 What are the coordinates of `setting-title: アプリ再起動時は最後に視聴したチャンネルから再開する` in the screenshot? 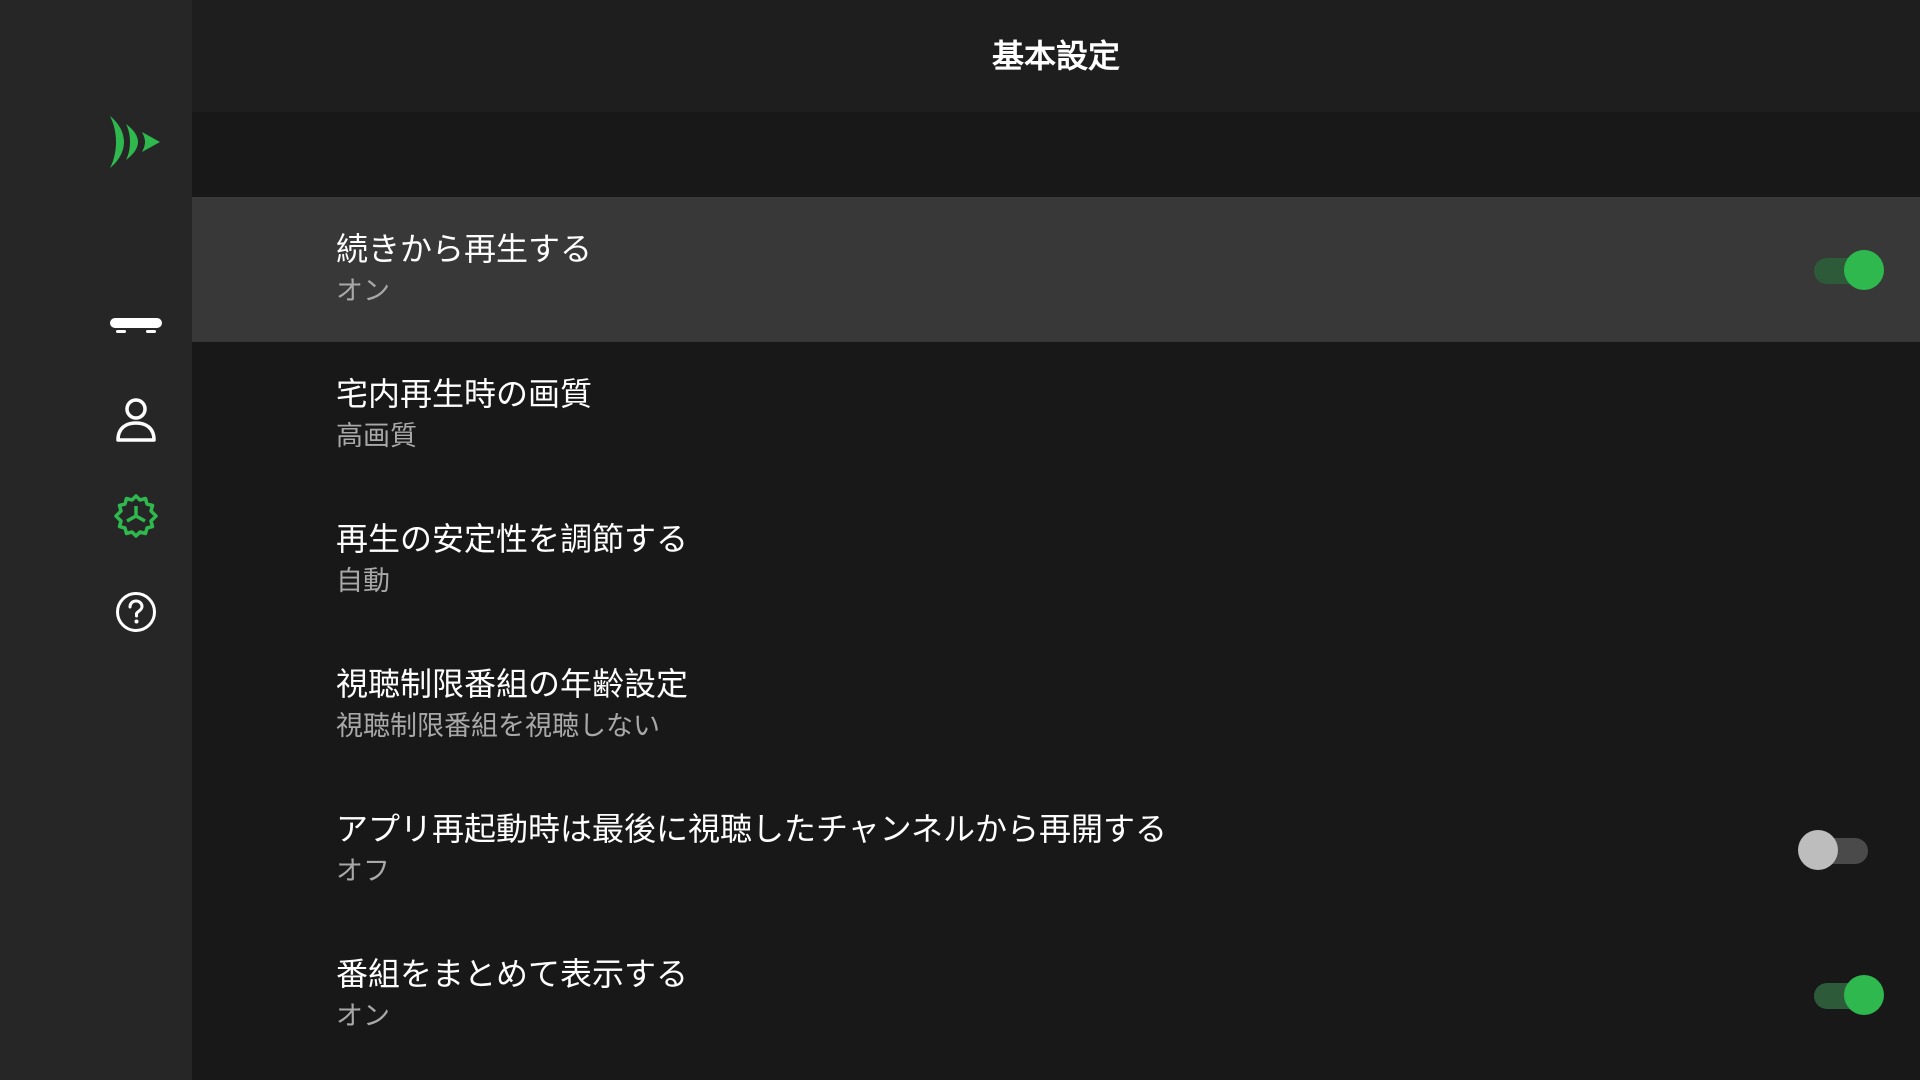 It's located at (752, 829).